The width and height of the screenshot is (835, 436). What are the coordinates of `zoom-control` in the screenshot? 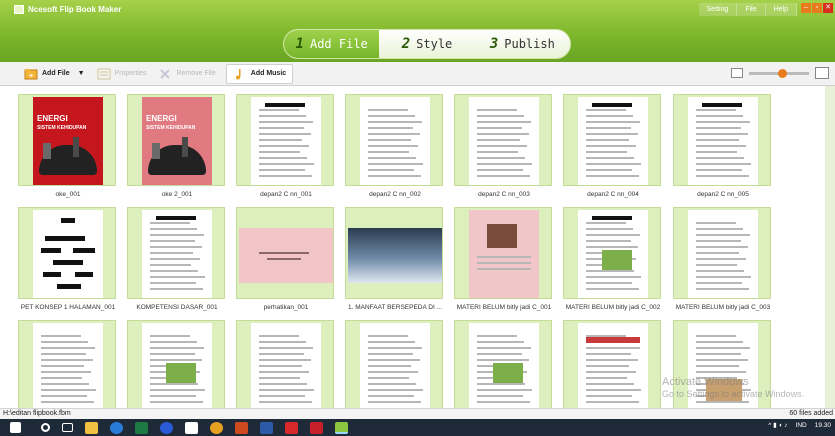 It's located at (780, 73).